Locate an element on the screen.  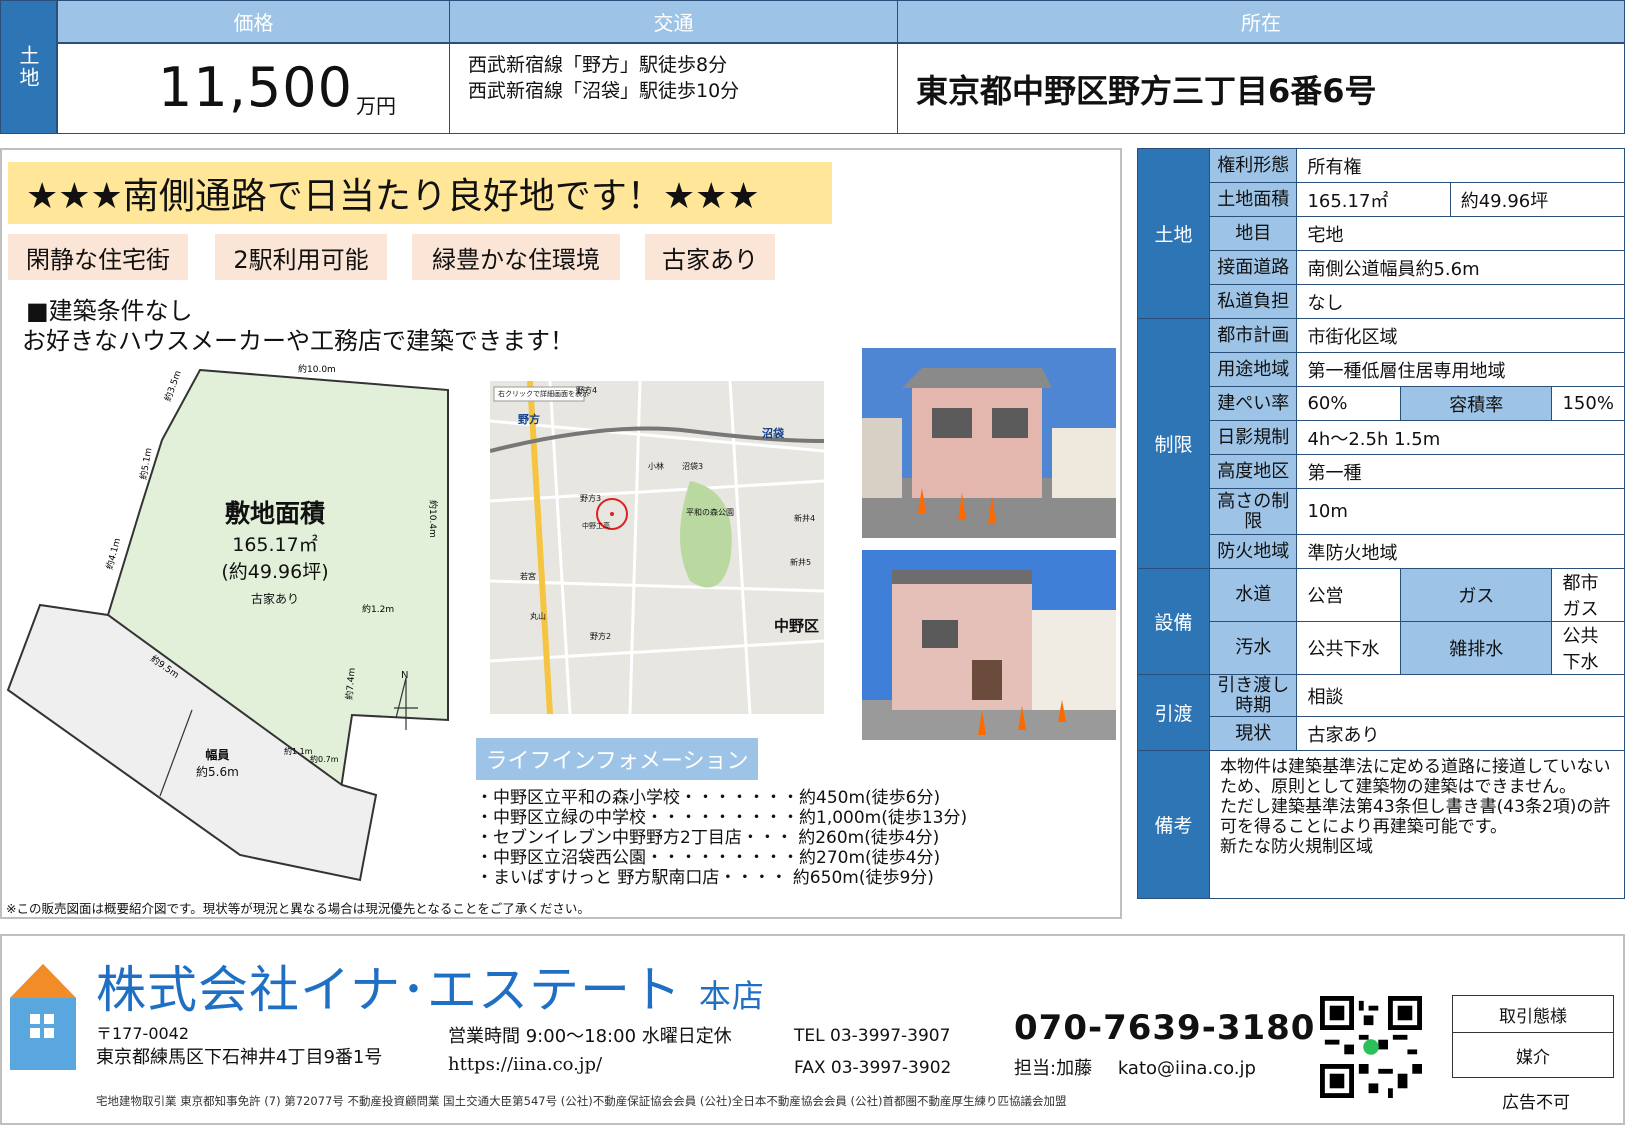
postal-code: 〒177-0042 is located at coordinates (143, 1033).